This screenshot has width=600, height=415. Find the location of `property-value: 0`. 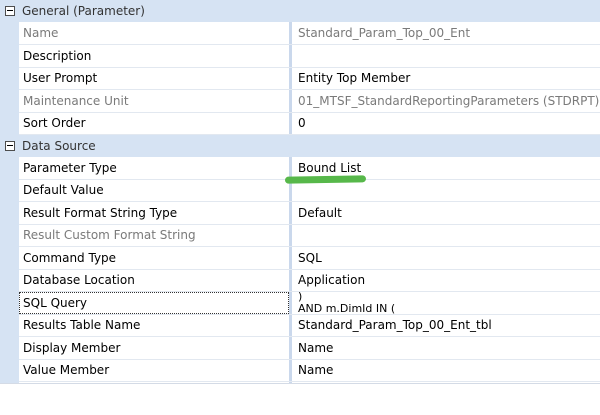

property-value: 0 is located at coordinates (302, 123).